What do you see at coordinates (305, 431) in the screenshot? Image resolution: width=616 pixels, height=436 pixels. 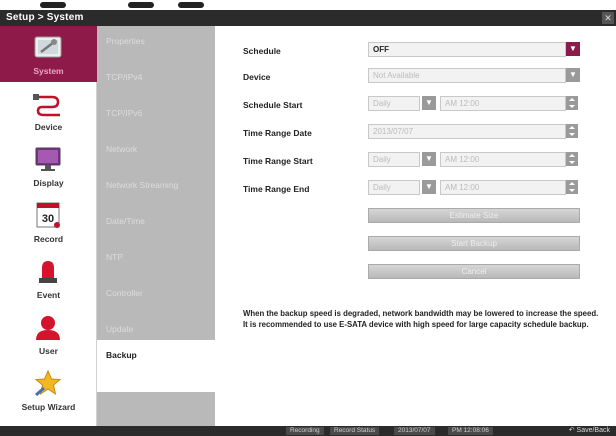 I see `recording-indicator: Recording` at bounding box center [305, 431].